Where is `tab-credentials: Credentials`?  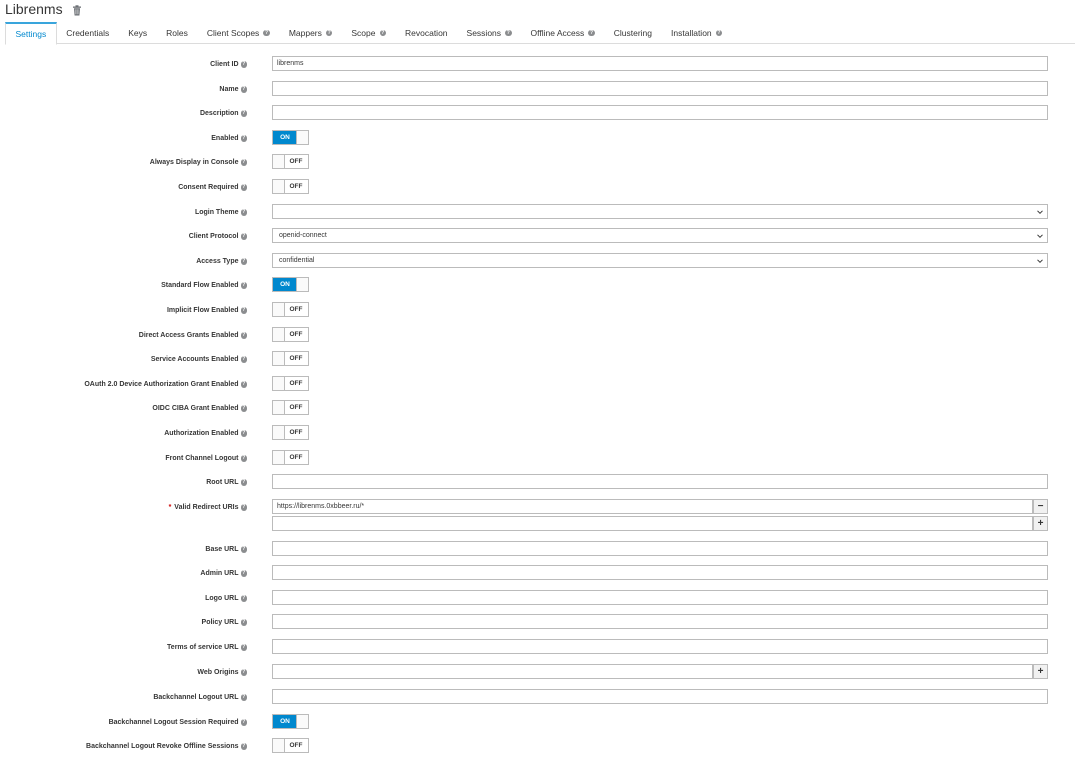 tab-credentials: Credentials is located at coordinates (88, 33).